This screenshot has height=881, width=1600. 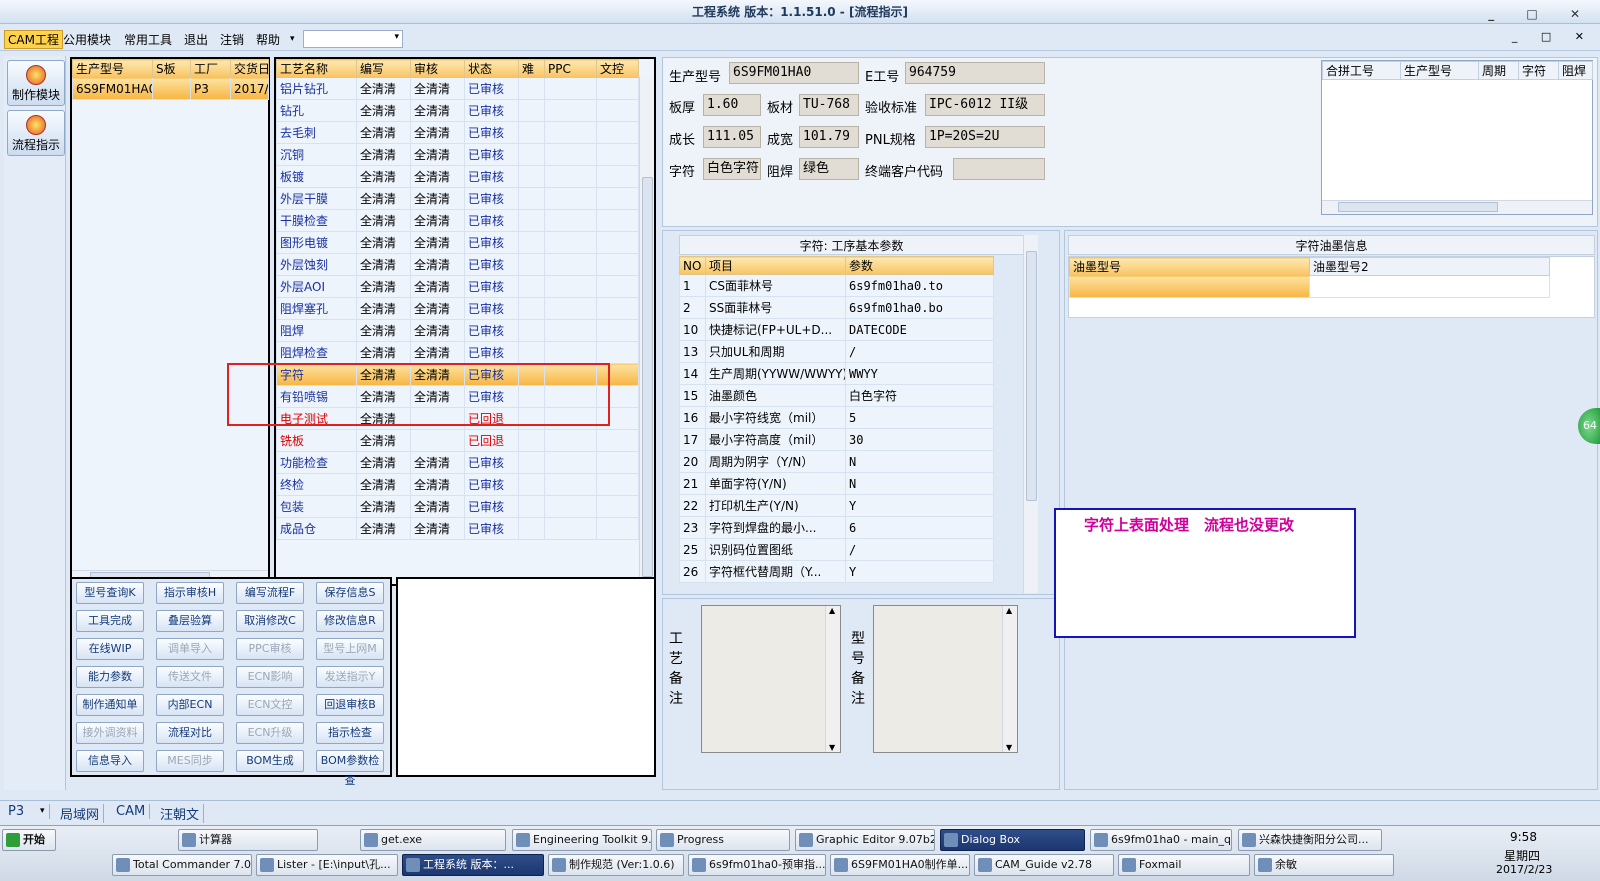 I want to click on action-button: 在线WIP, so click(x=110, y=649).